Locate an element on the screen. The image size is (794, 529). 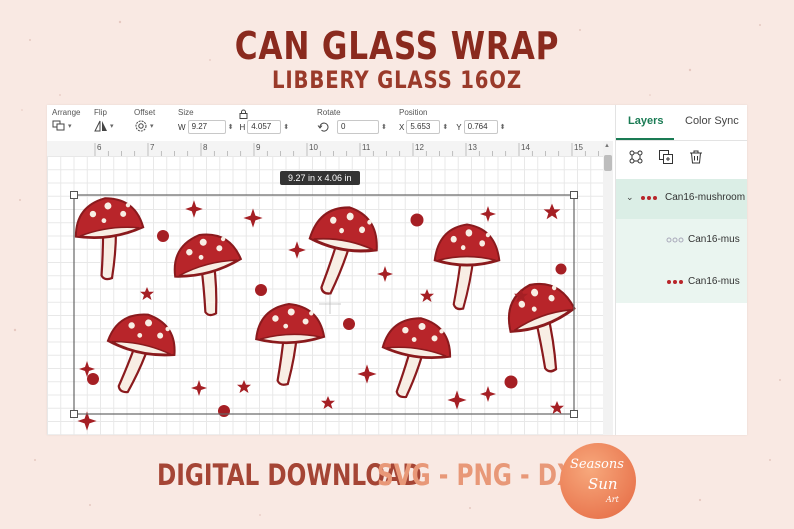
width-prefix: W is located at coordinates (182, 127).